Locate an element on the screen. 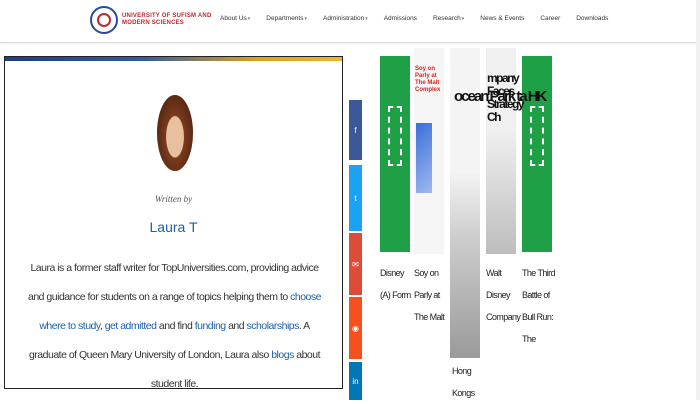  twitter-icon: t is located at coordinates (355, 198).